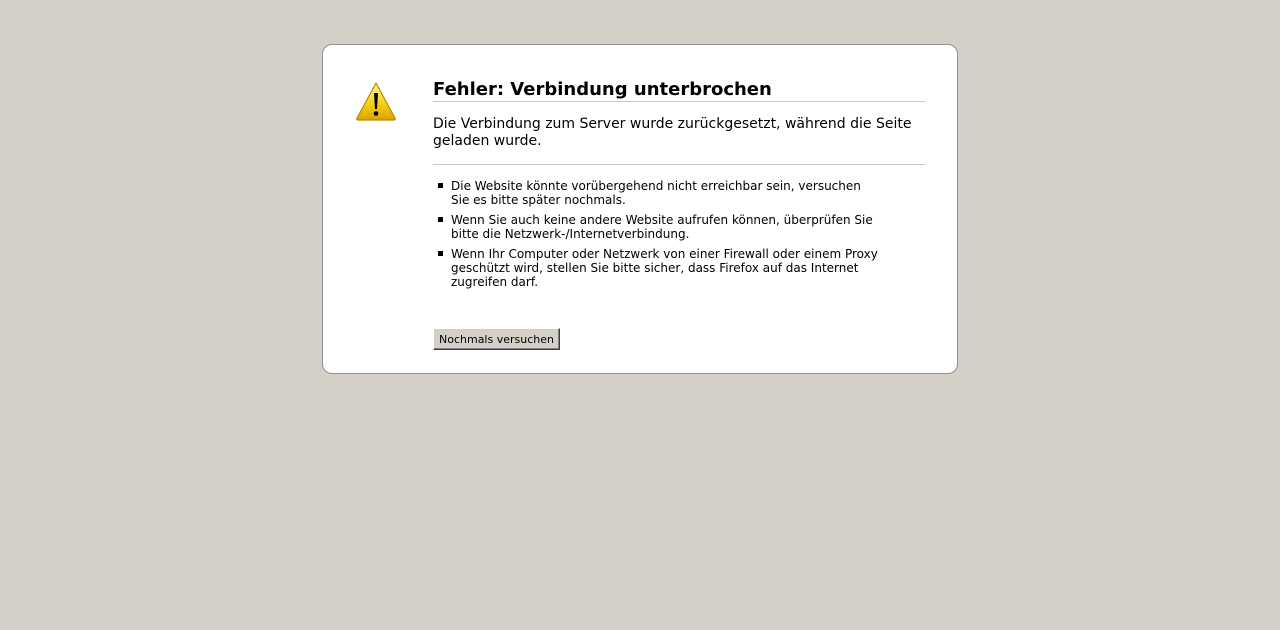 This screenshot has height=630, width=1280. What do you see at coordinates (496, 339) in the screenshot?
I see `retry-button: Nochmals versuchen` at bounding box center [496, 339].